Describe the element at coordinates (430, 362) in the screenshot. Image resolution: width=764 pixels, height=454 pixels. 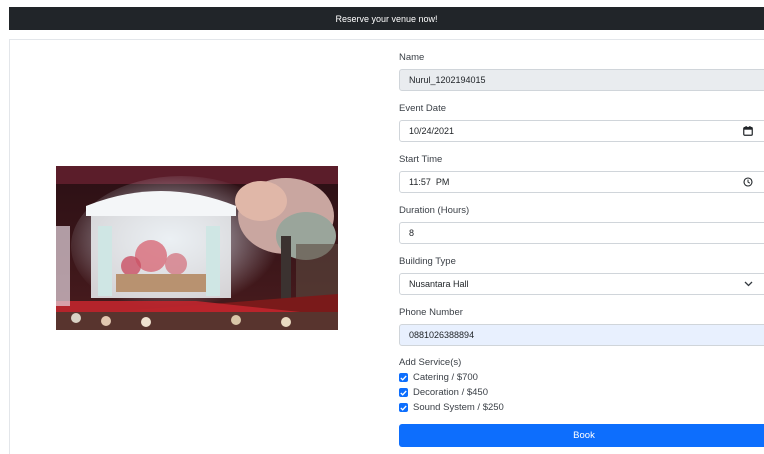
I see `services-label: Add Service(s)` at that location.